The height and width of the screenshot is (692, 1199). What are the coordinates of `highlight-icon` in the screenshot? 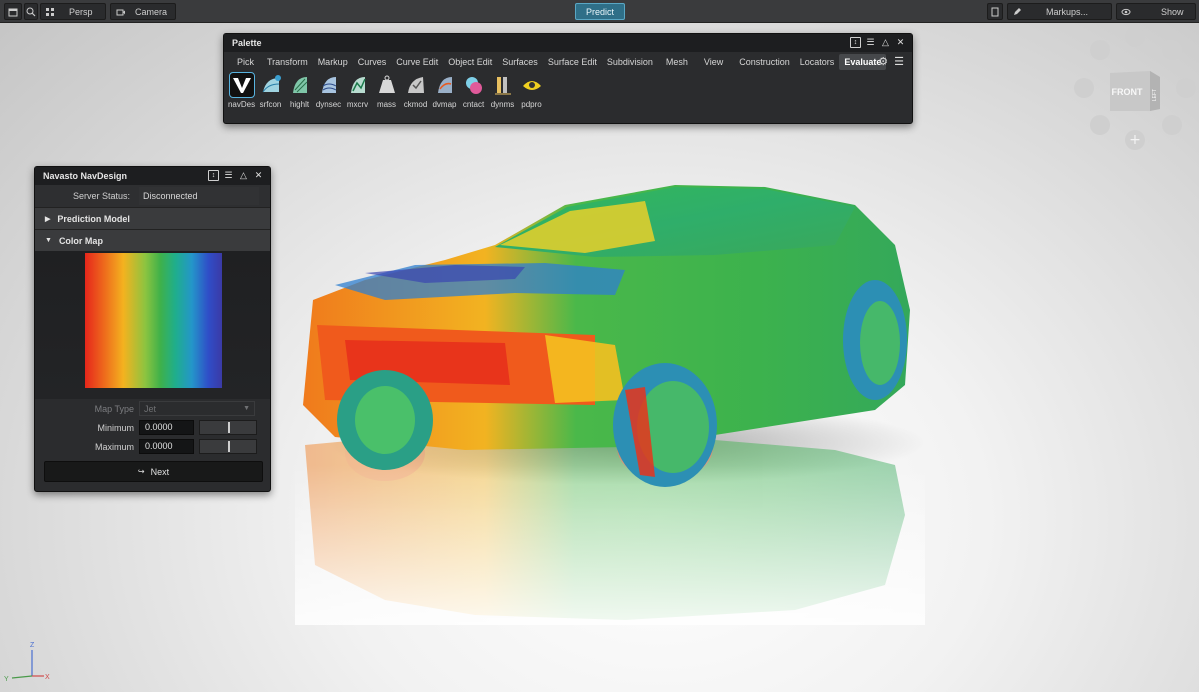 It's located at (300, 85).